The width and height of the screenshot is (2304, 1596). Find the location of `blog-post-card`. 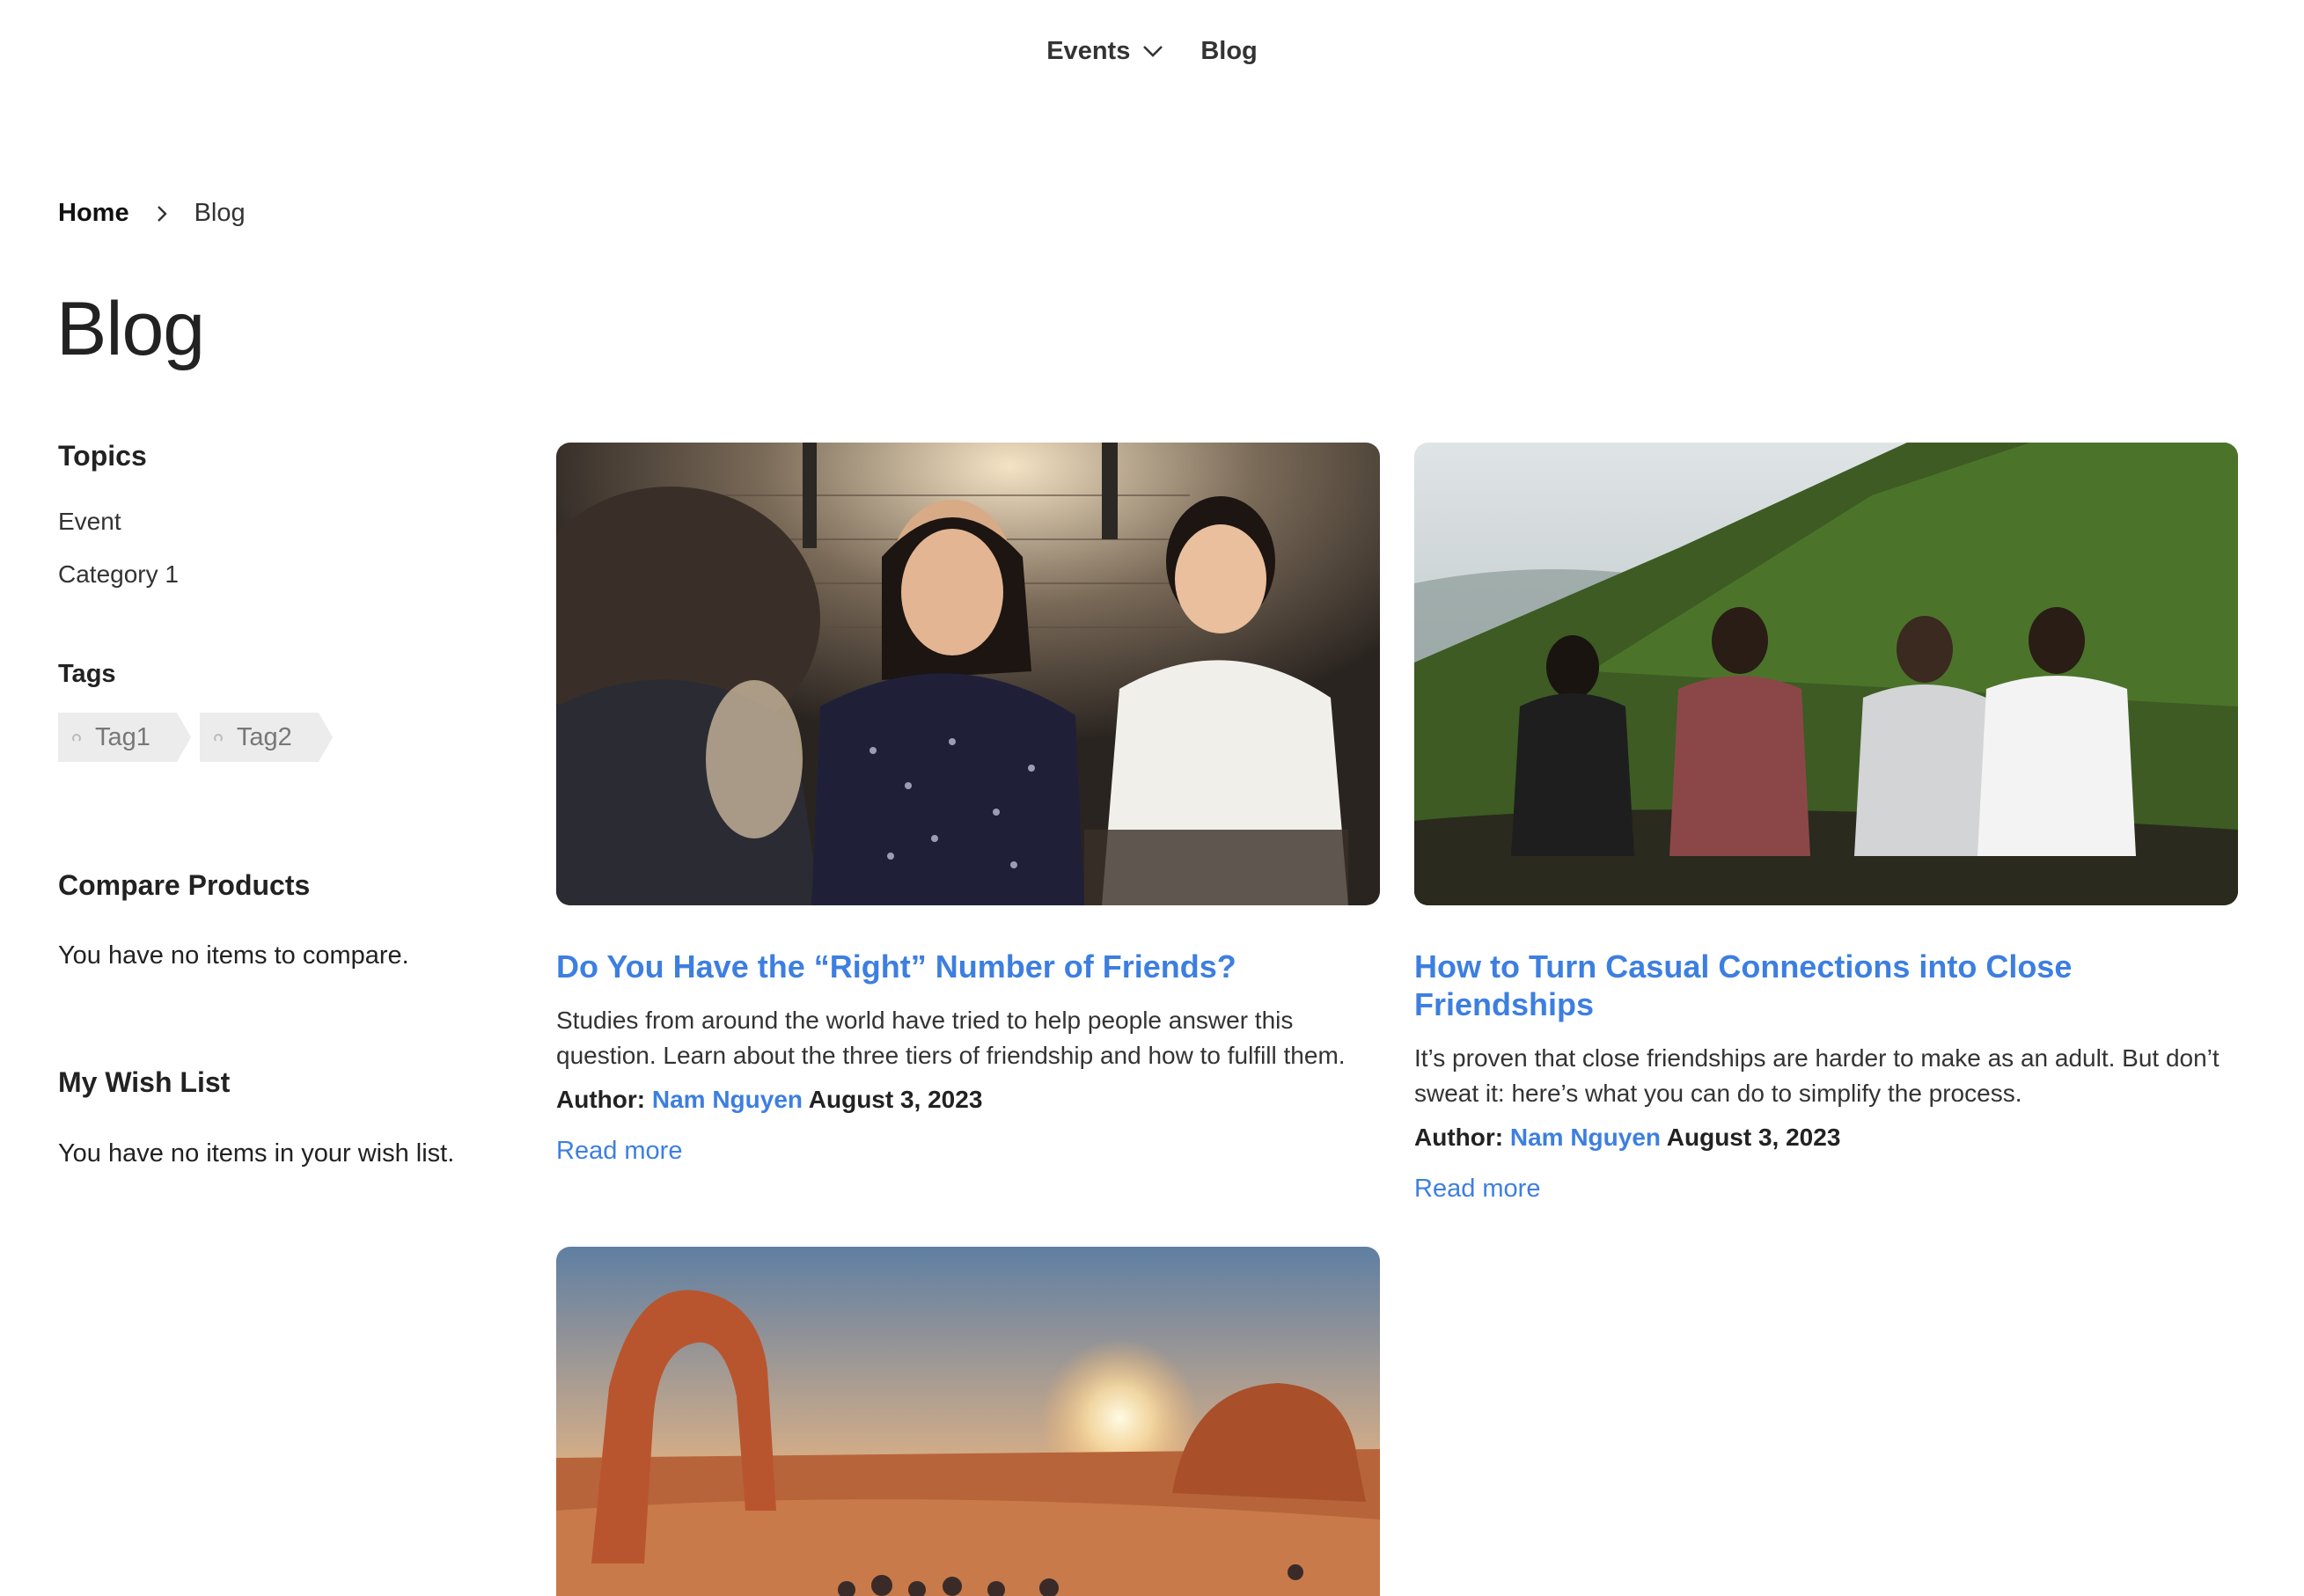

blog-post-card is located at coordinates (968, 1421).